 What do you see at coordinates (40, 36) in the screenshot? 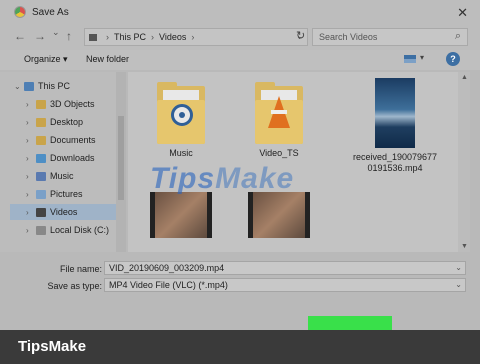
I see `forward-arrow-icon: →` at bounding box center [40, 36].